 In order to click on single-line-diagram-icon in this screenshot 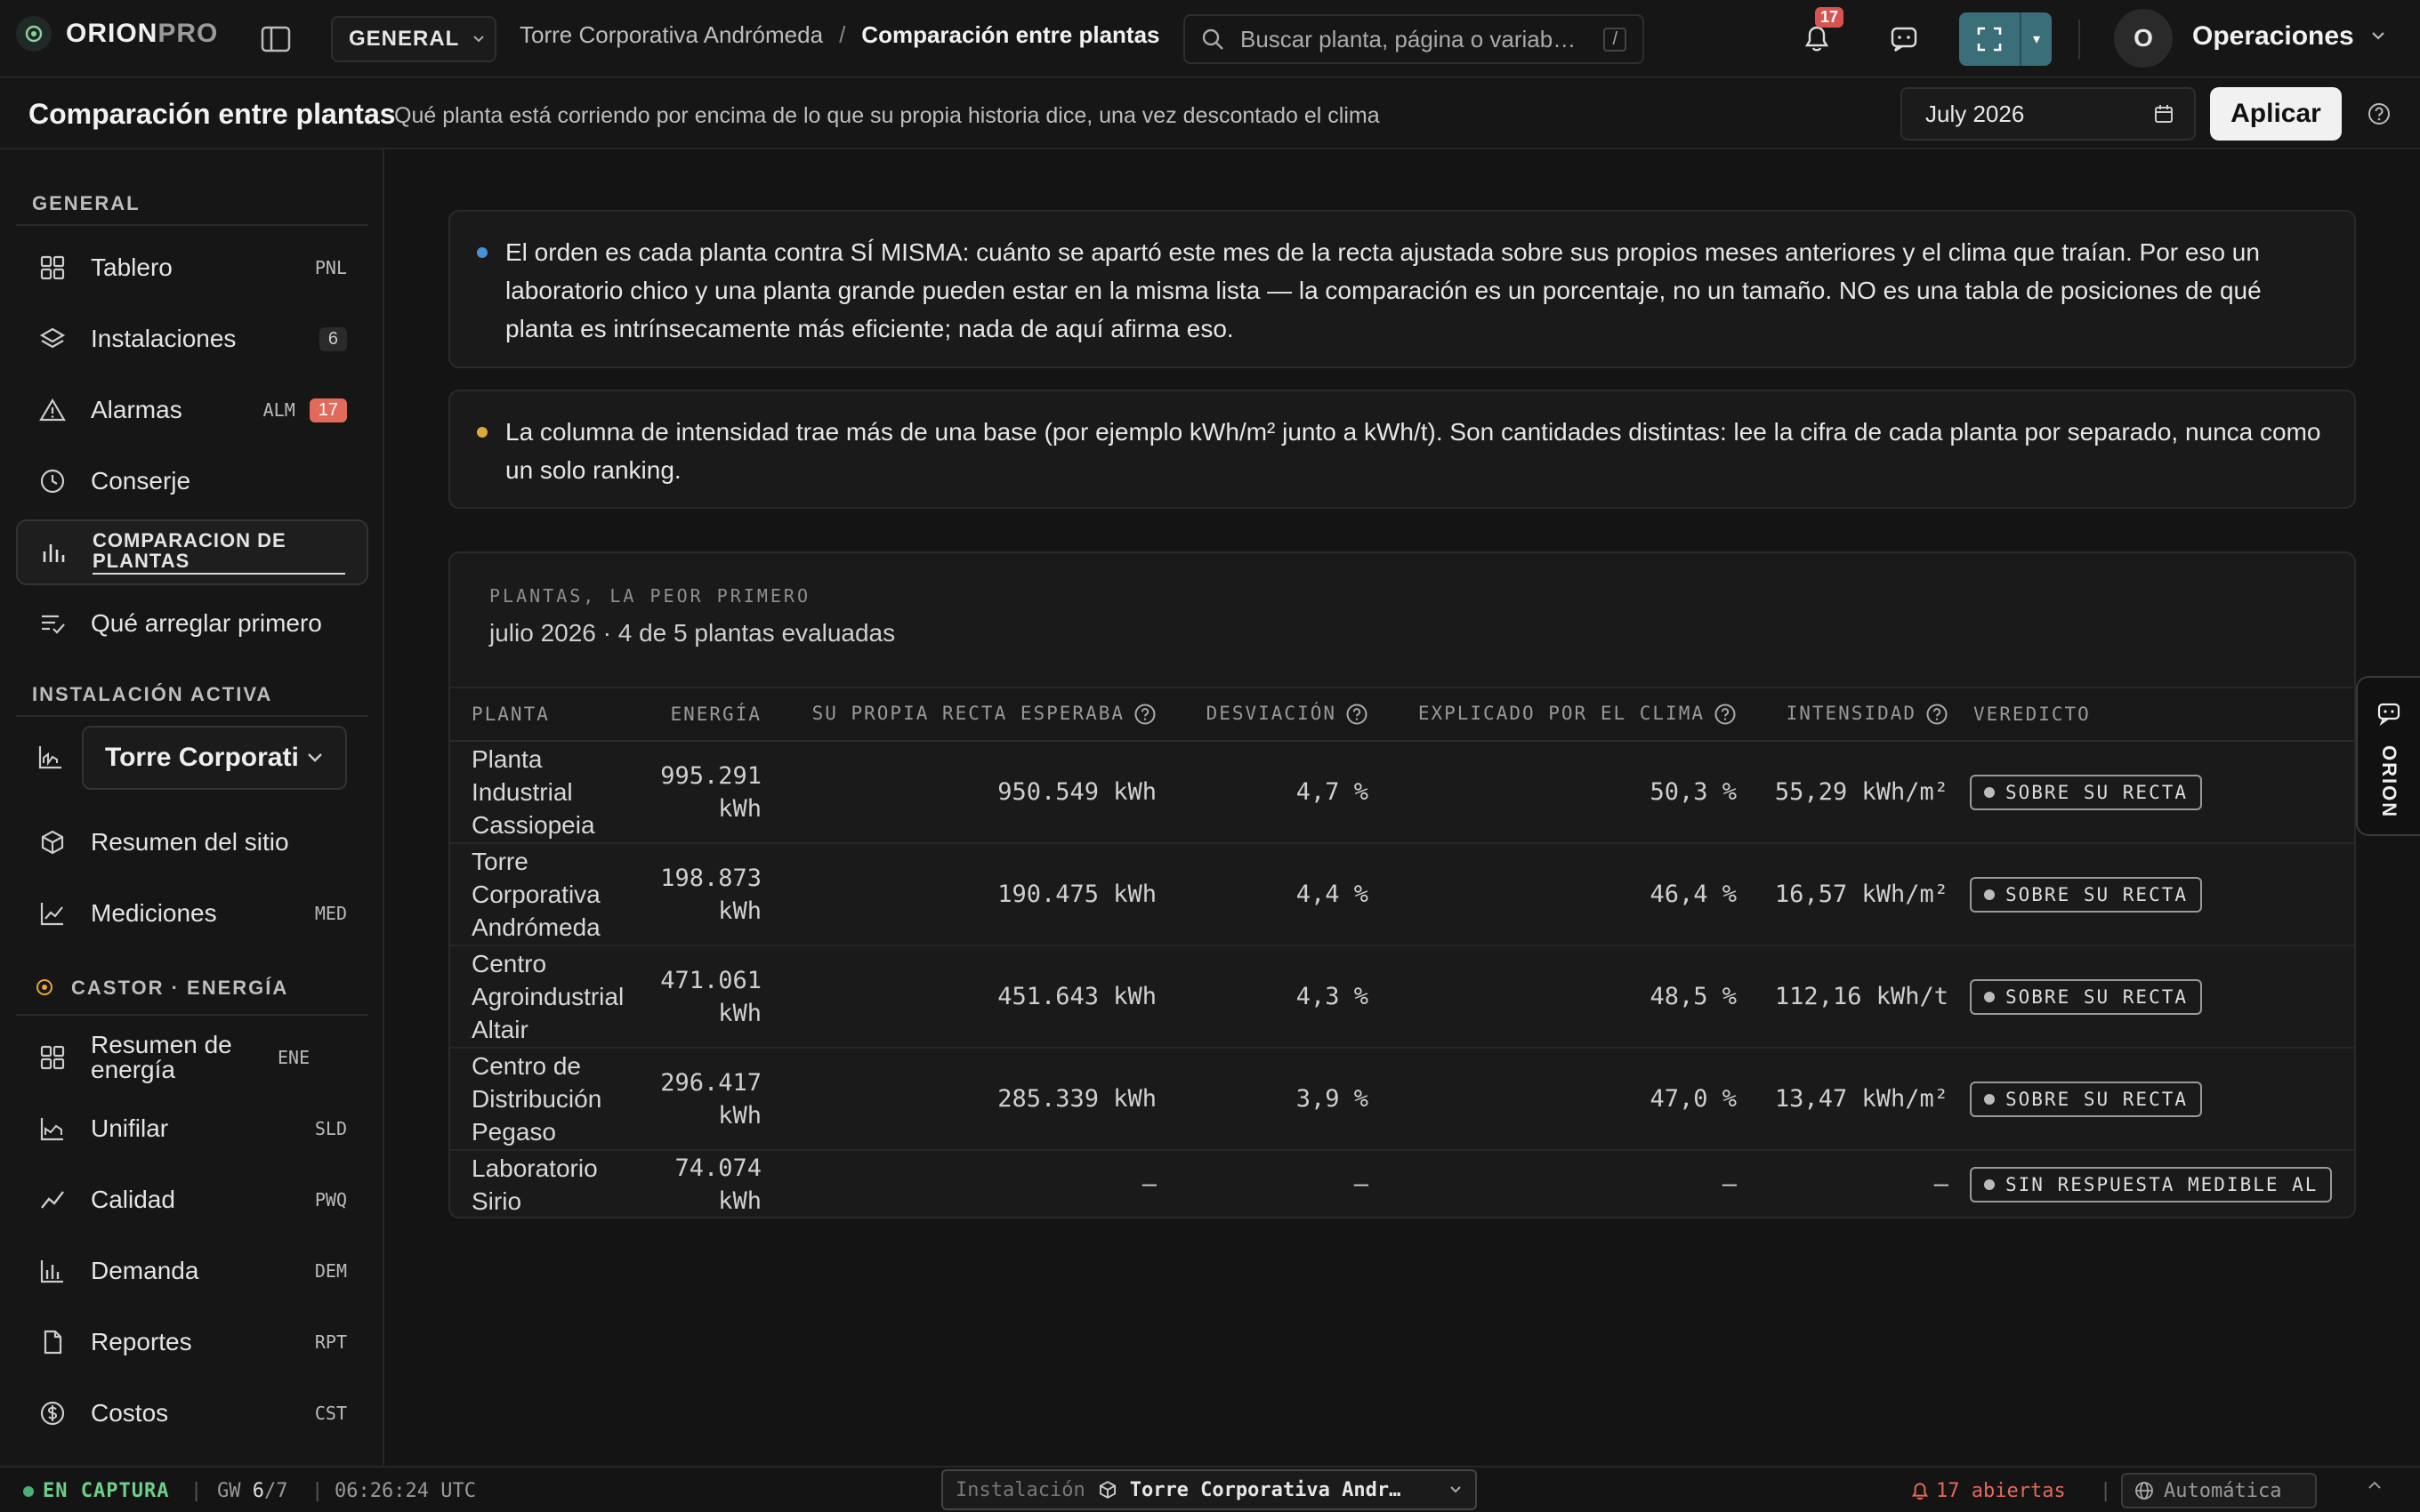, I will do `click(52, 1129)`.